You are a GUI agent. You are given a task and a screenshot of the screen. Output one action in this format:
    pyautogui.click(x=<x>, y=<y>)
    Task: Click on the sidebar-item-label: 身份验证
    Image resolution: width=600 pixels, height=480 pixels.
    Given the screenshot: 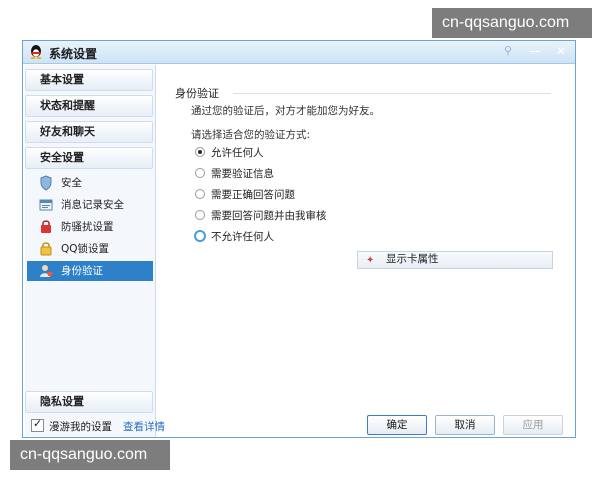 What is the action you would take?
    pyautogui.click(x=82, y=271)
    